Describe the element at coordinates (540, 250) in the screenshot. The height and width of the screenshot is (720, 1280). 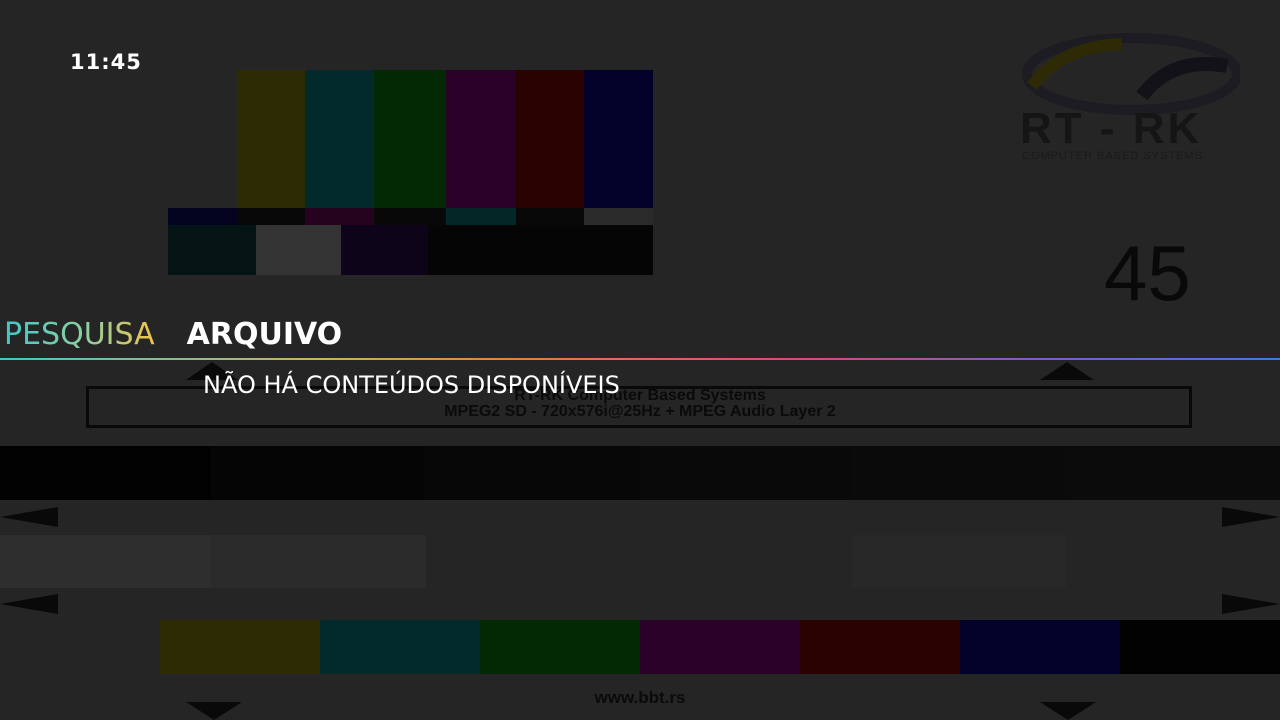
I see `pluge-black` at that location.